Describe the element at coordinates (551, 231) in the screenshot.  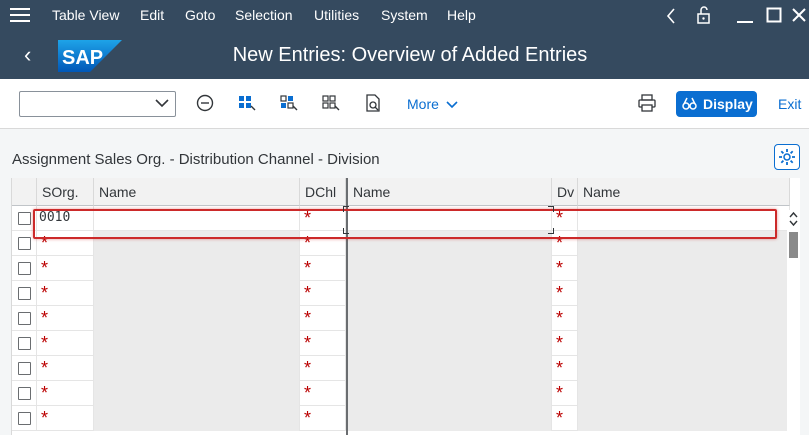
I see `cursor-mark` at that location.